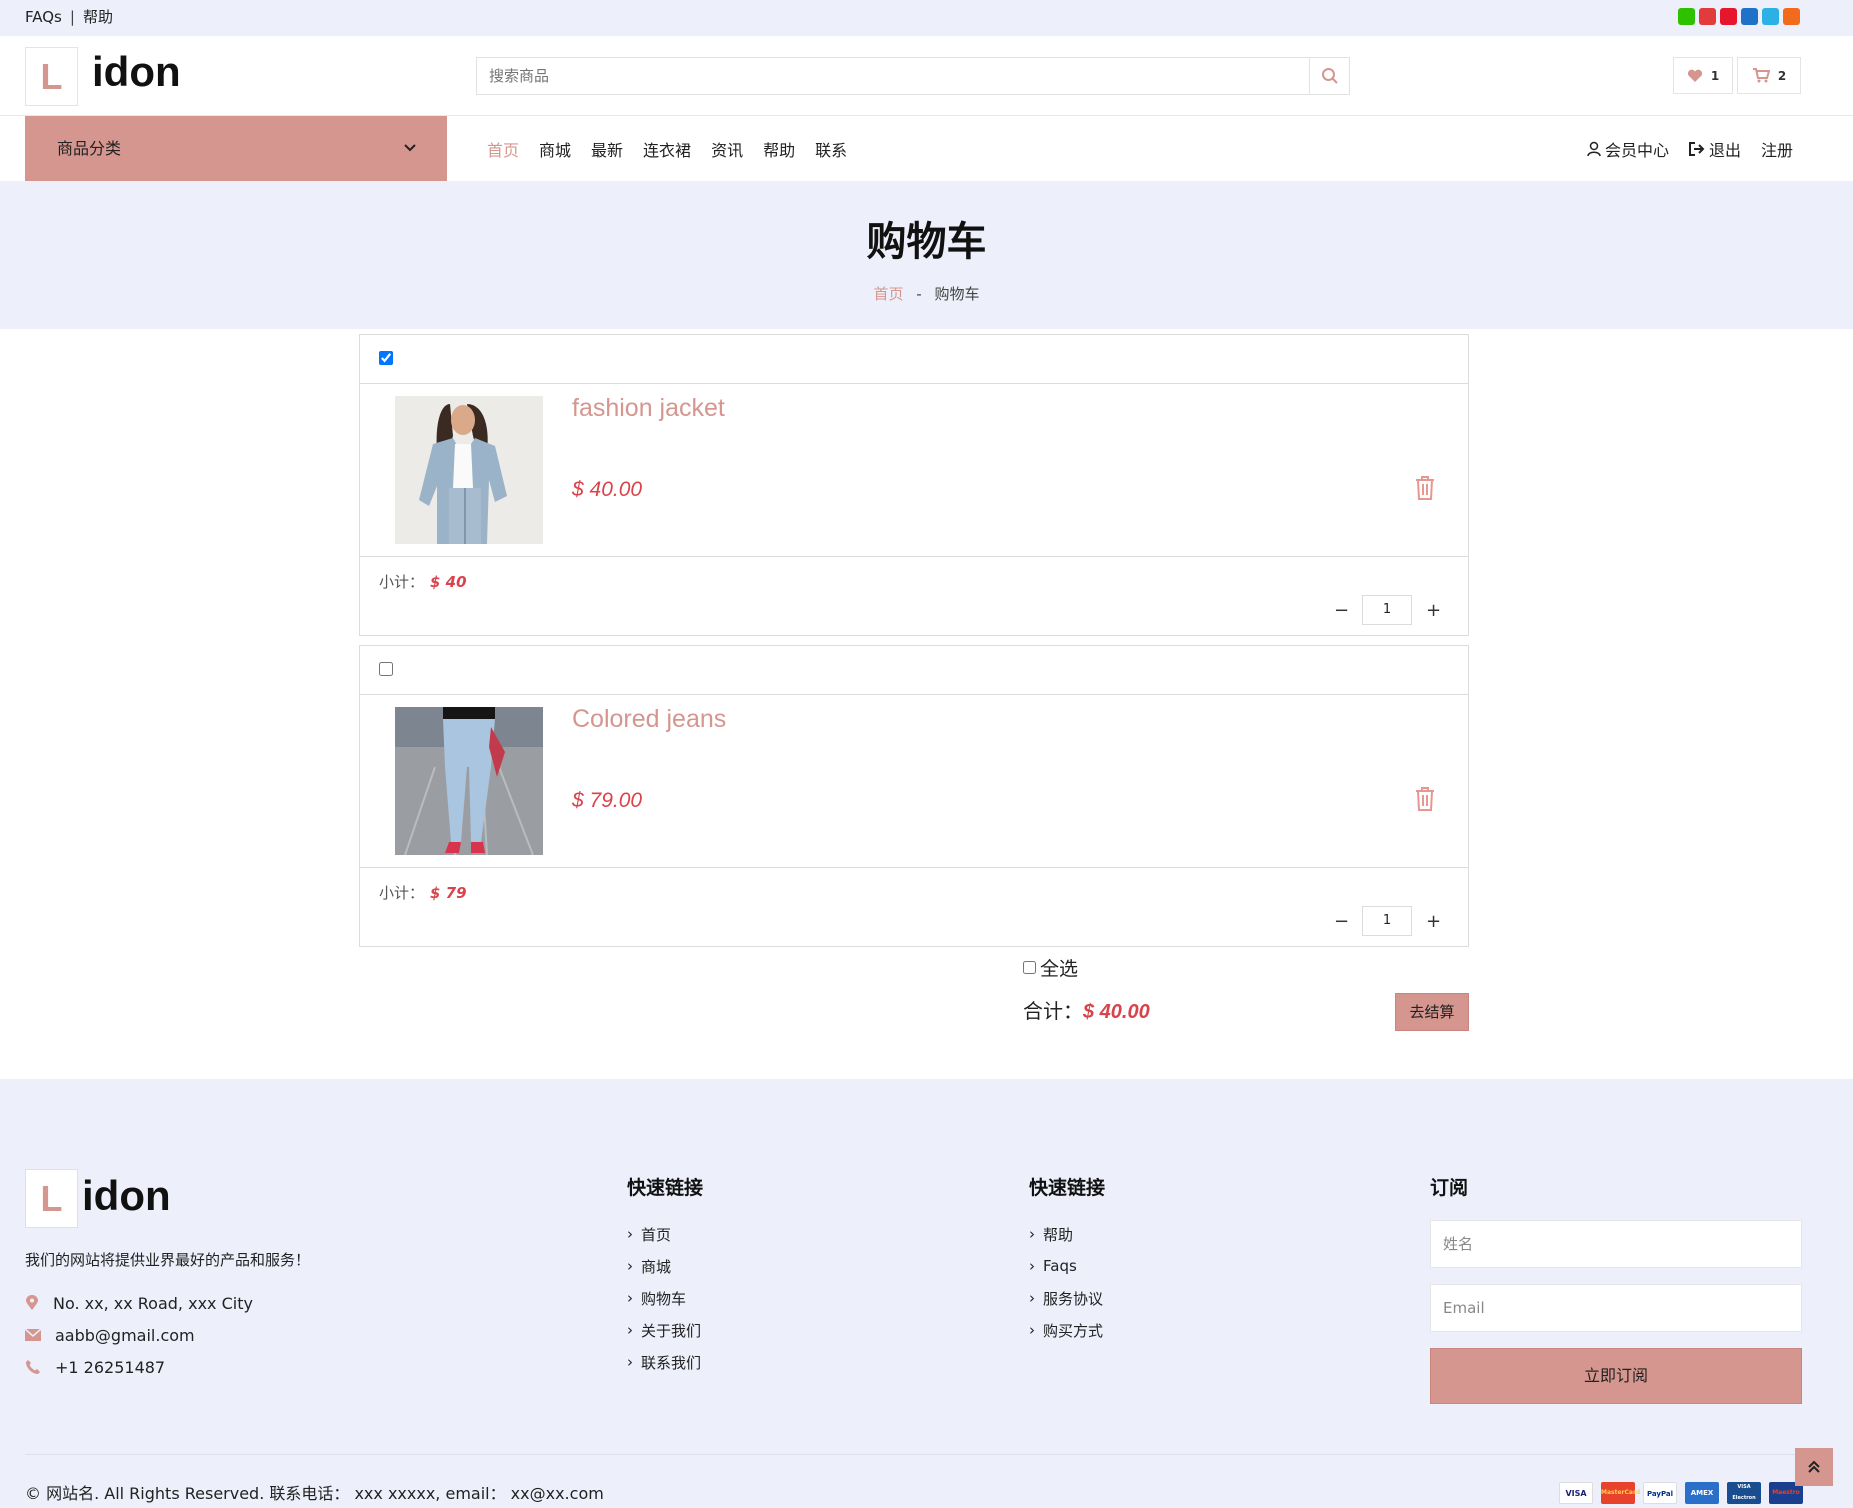  What do you see at coordinates (926, 148) in the screenshot?
I see `main-nav: 商品分类 首页 商城 最新 连衣裙 资讯 帮助 联系 会员中心 退出 注册` at bounding box center [926, 148].